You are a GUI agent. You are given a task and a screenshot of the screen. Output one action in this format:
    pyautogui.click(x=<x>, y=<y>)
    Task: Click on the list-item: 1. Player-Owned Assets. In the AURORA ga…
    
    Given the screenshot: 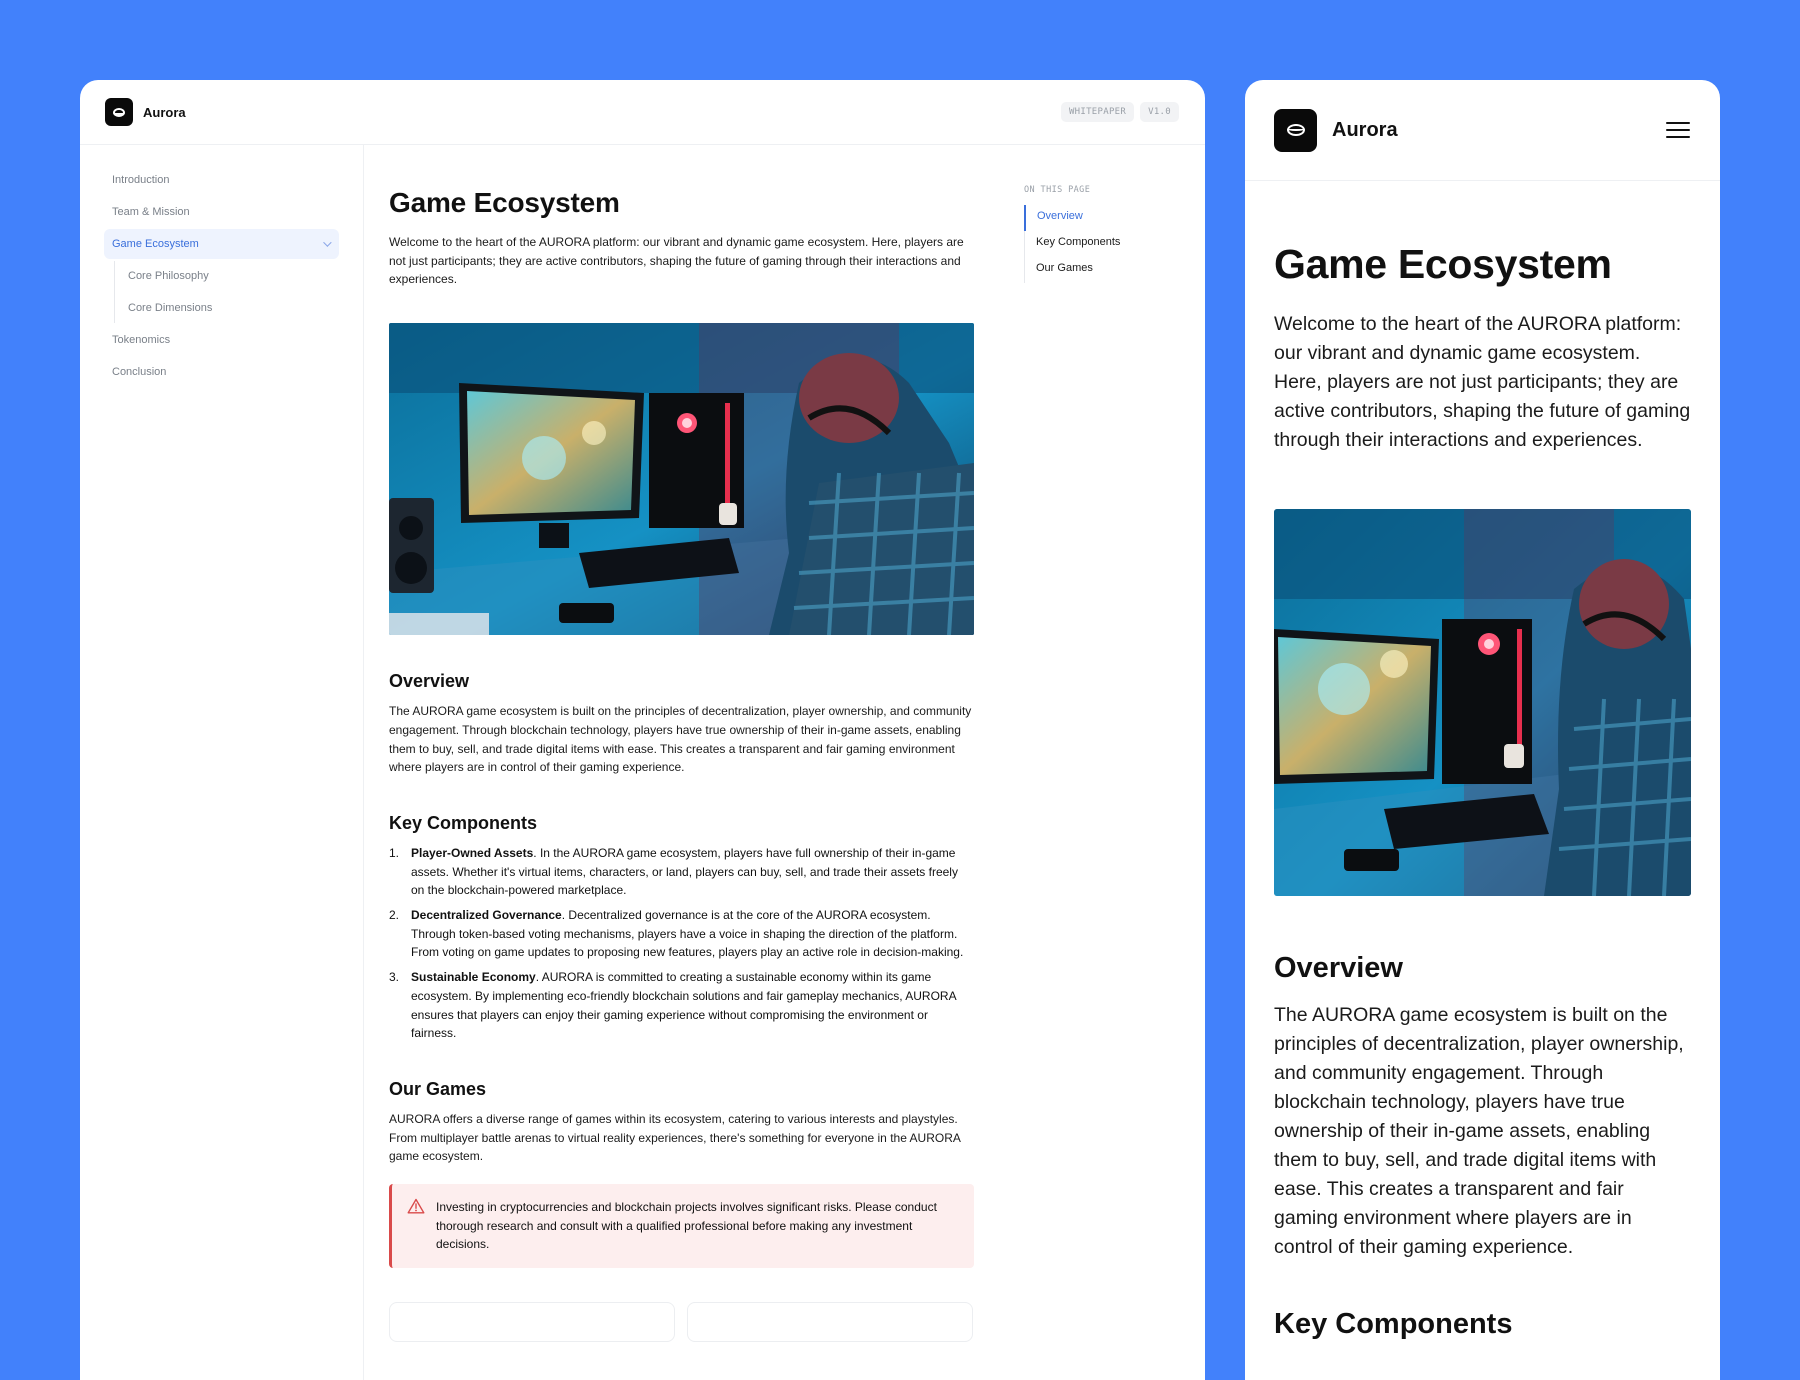 What is the action you would take?
    pyautogui.click(x=681, y=872)
    